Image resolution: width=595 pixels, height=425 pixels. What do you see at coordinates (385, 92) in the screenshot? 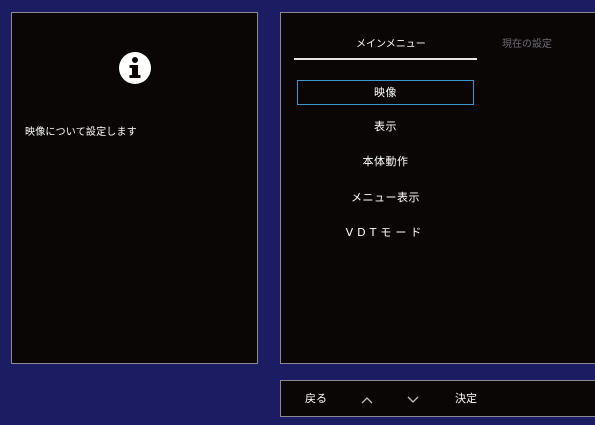
I see `menu-item-video: 映像` at bounding box center [385, 92].